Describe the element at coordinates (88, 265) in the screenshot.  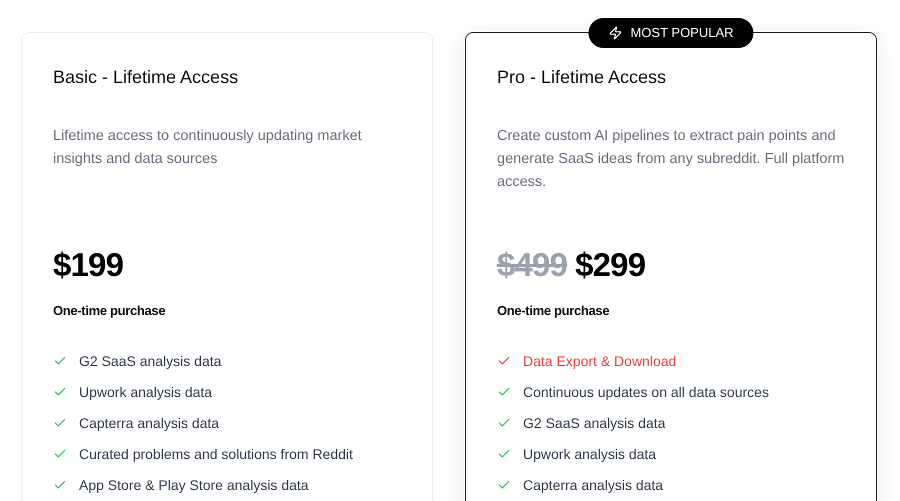
I see `price: $199` at that location.